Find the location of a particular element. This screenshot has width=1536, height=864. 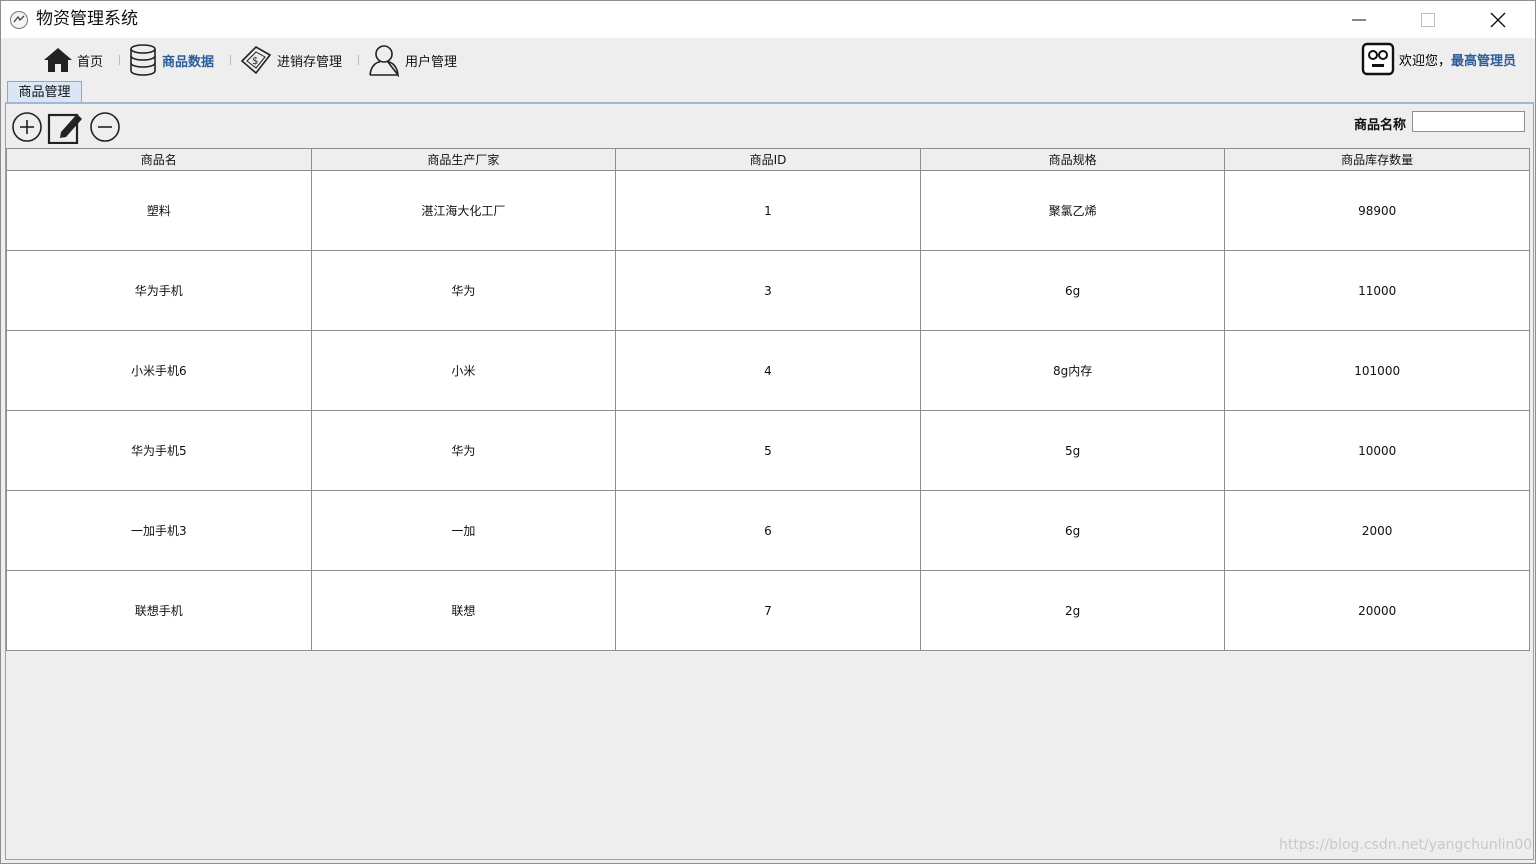

table-row: 小米手机6 小米 4 8g内存 101000 is located at coordinates (768, 370).